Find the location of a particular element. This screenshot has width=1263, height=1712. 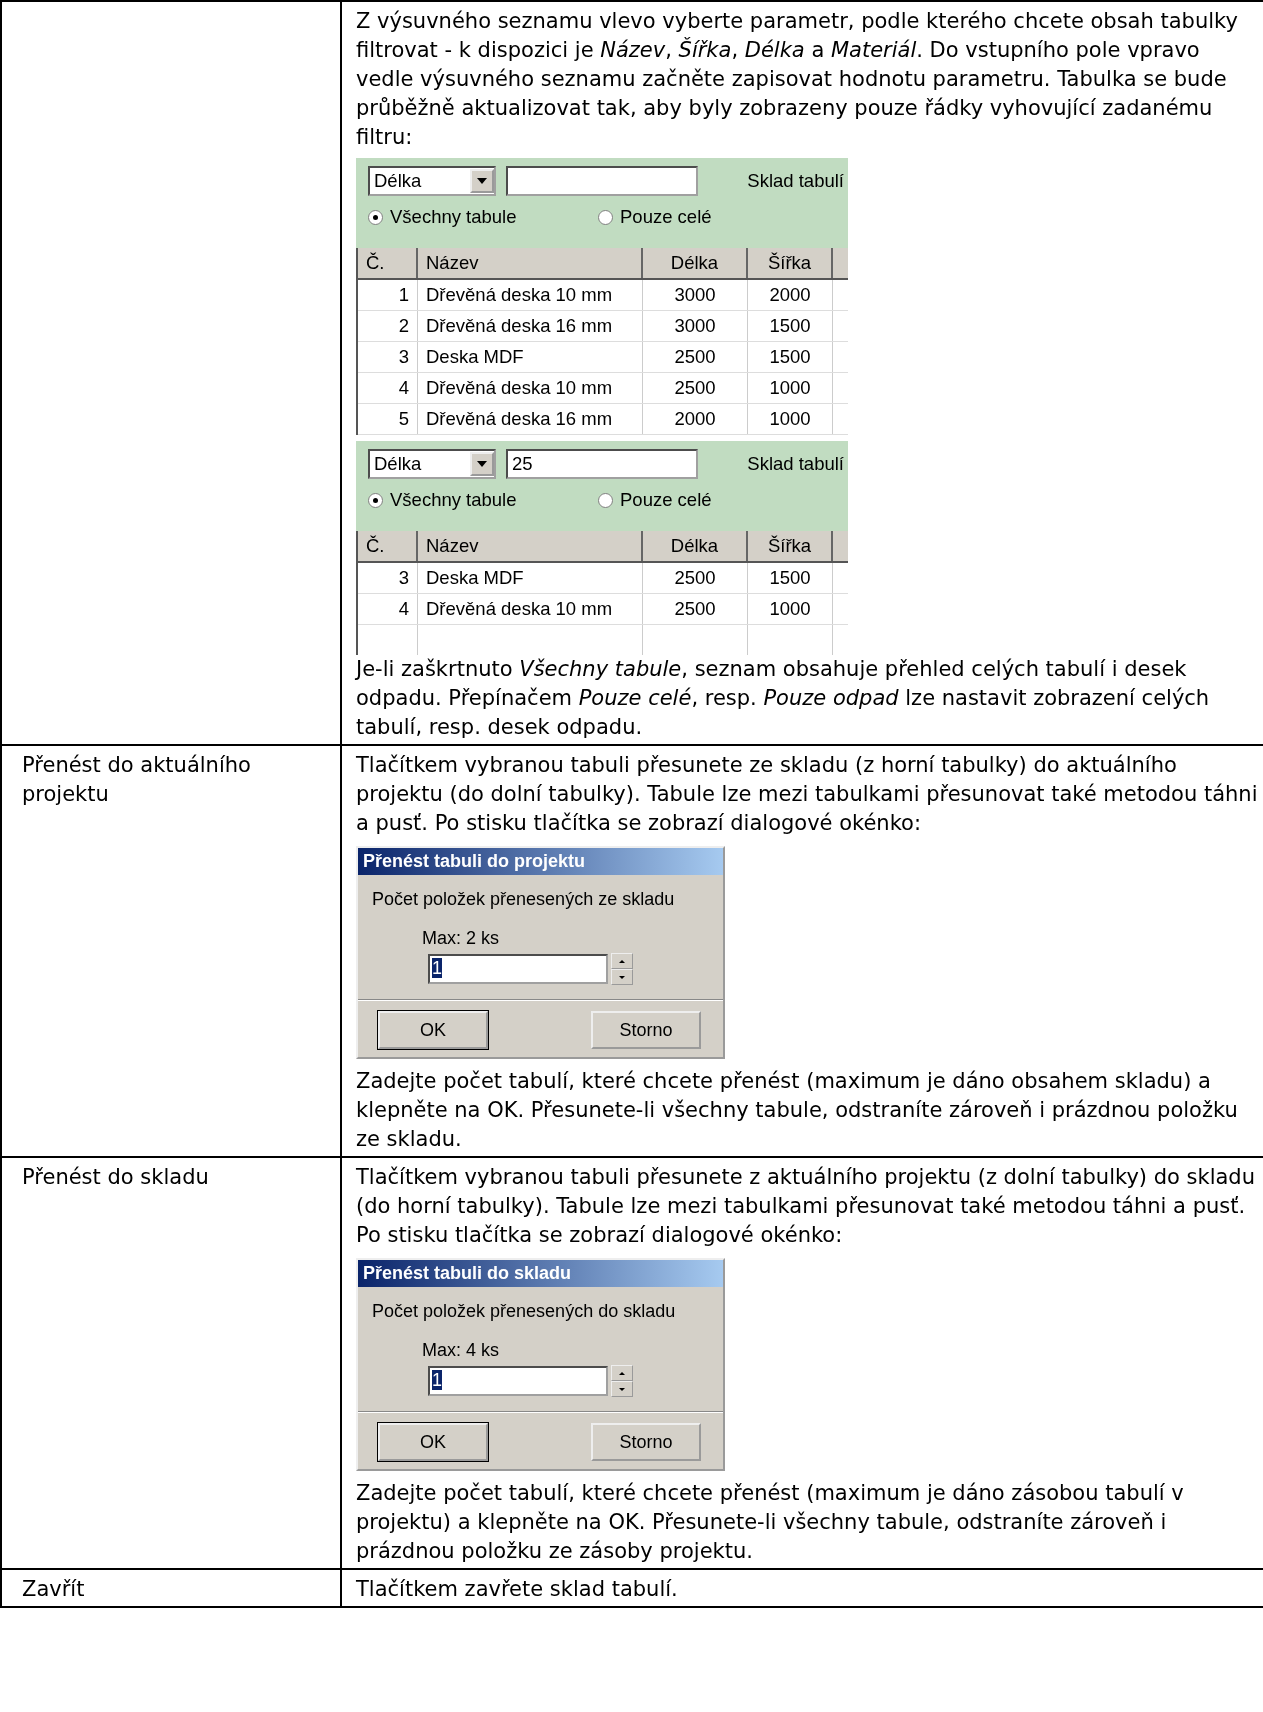

description-text: Tlačítkem vybranou tabuli přesunete z aktuálního projektu (z dolní tabulky) do skladu (do horní tabulky). Tabule lze mezi tabulkami přesunovat také metodou táhni a pusť. Po stisku tlačítka se zobrazí dialogové okénko: is located at coordinates (806, 1206).